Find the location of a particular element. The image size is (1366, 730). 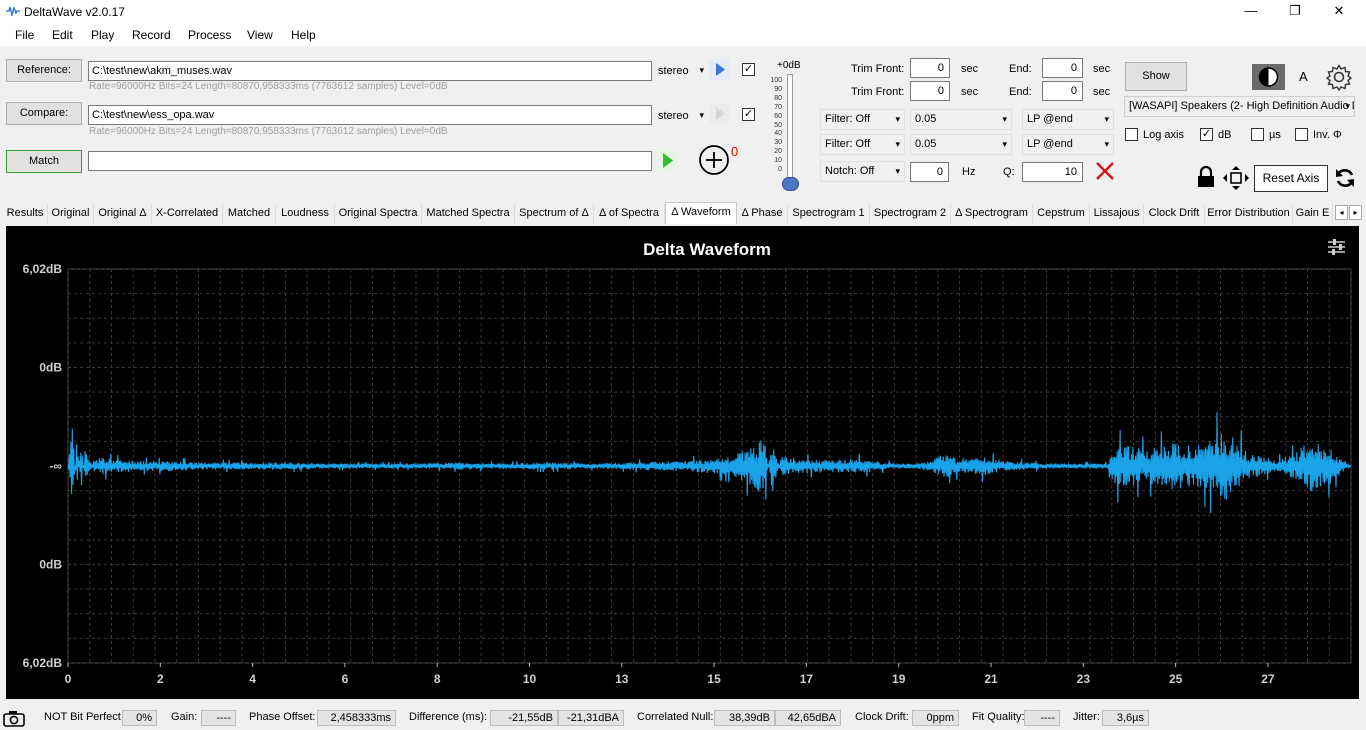

log-axis-checkbox is located at coordinates (1131, 134).